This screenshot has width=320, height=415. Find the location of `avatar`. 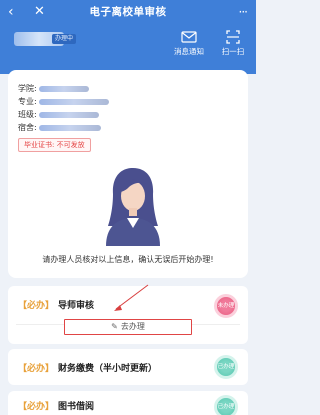

avatar is located at coordinates (133, 207).